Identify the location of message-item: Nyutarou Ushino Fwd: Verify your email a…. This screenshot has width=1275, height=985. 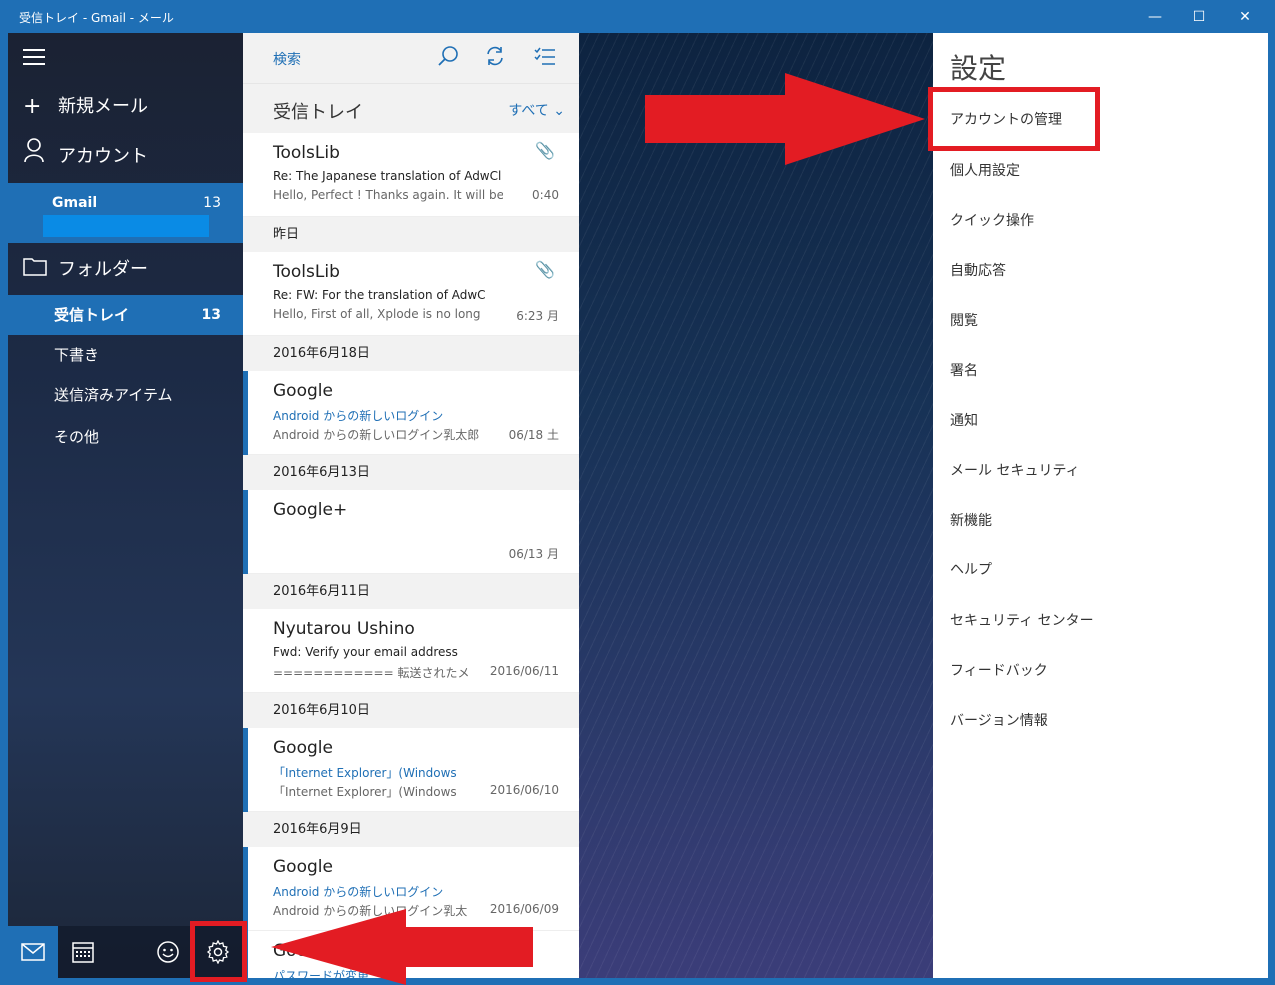
(411, 651).